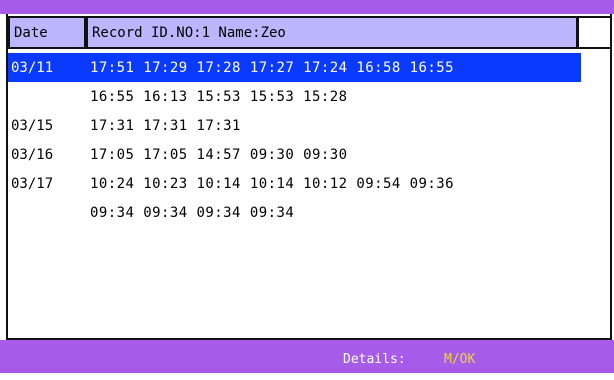 The image size is (614, 380). What do you see at coordinates (32, 67) in the screenshot?
I see `row-date: 03/11` at bounding box center [32, 67].